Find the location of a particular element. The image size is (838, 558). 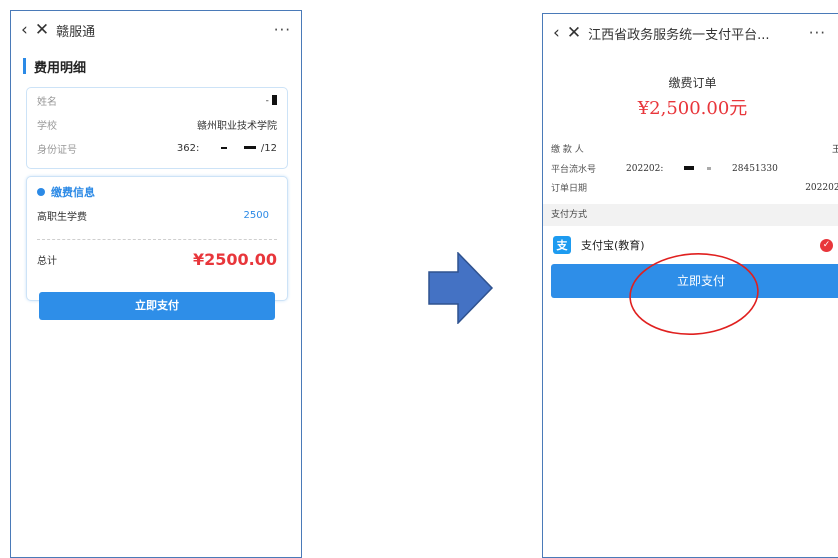

alipay-icon: 支 is located at coordinates (562, 245).